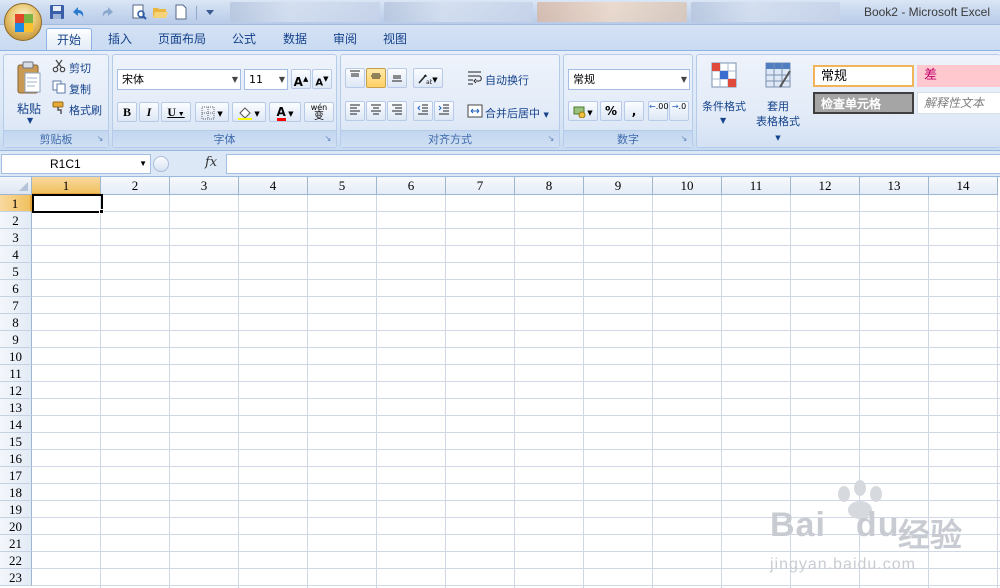 The height and width of the screenshot is (588, 1000). What do you see at coordinates (16, 356) in the screenshot?
I see `row-header: 10` at bounding box center [16, 356].